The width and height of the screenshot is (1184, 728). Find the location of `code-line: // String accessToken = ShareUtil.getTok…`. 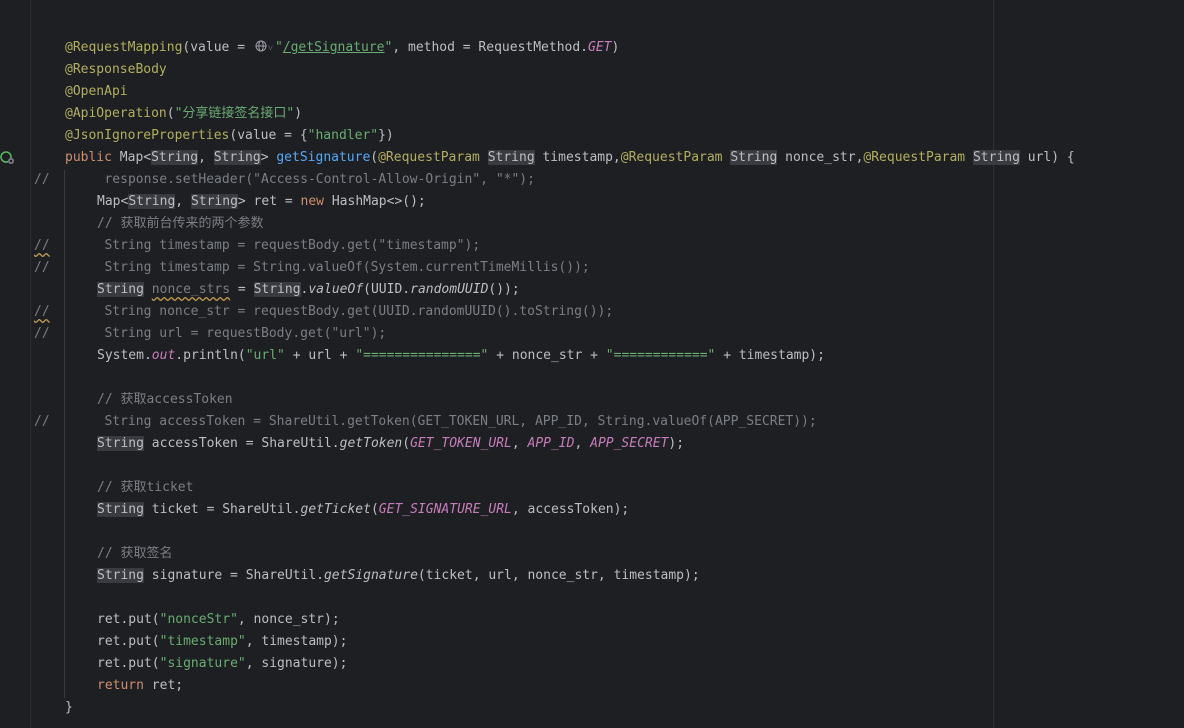

code-line: // String accessToken = ShareUtil.getTok… is located at coordinates (592, 422).